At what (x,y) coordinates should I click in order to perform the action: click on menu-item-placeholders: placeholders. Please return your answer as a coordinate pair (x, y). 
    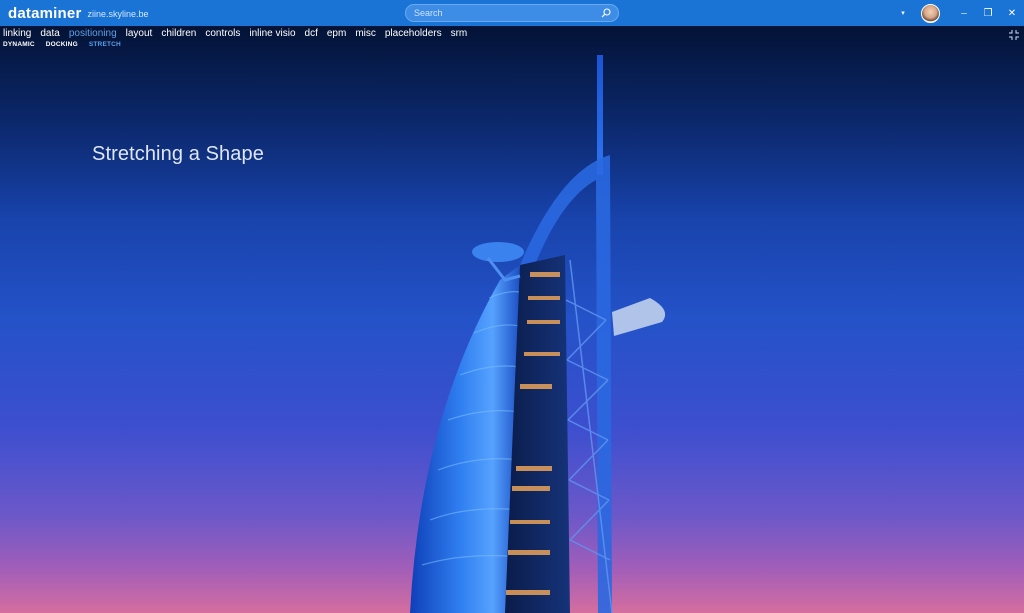
    Looking at the image, I should click on (413, 33).